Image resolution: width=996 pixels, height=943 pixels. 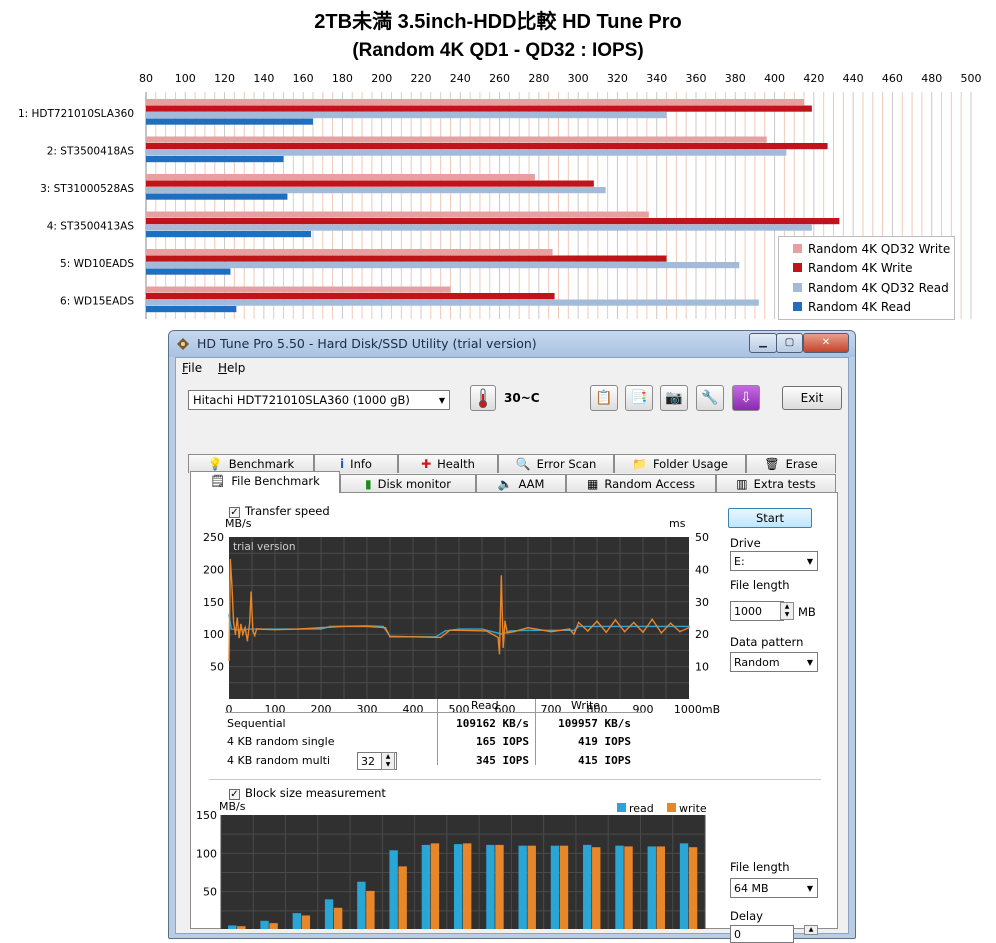 I want to click on random-multi-read-value: 345 IOPS, so click(x=502, y=760).